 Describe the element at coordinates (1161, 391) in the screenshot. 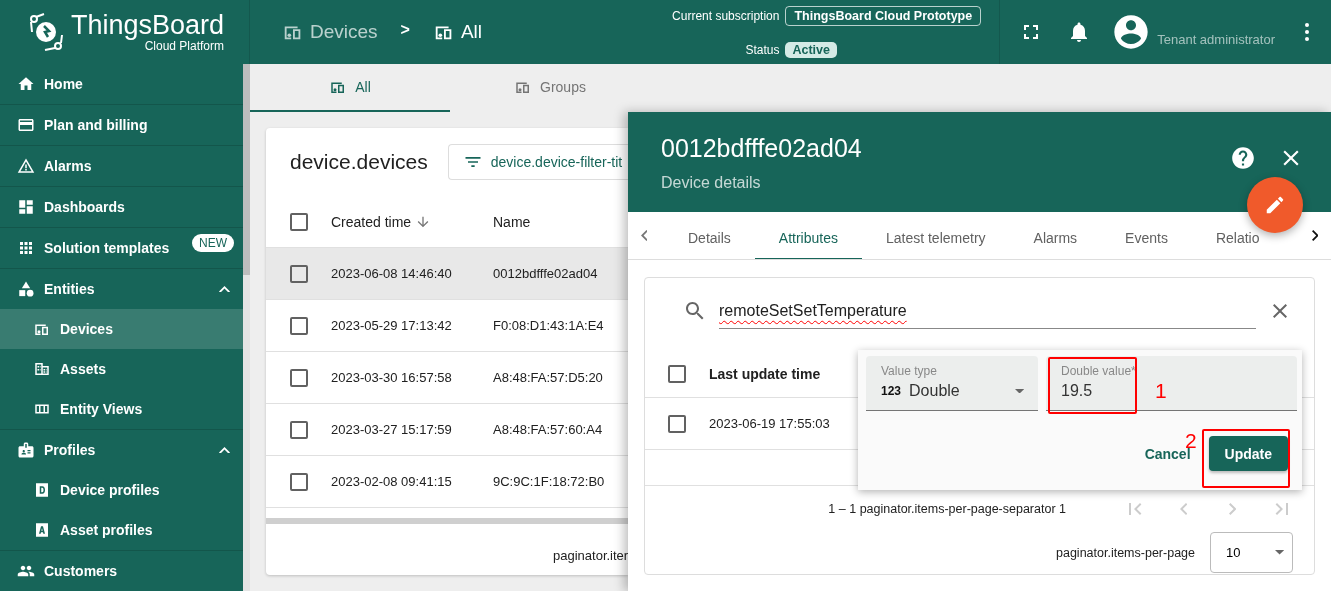

I see `annotation-number: 1` at that location.